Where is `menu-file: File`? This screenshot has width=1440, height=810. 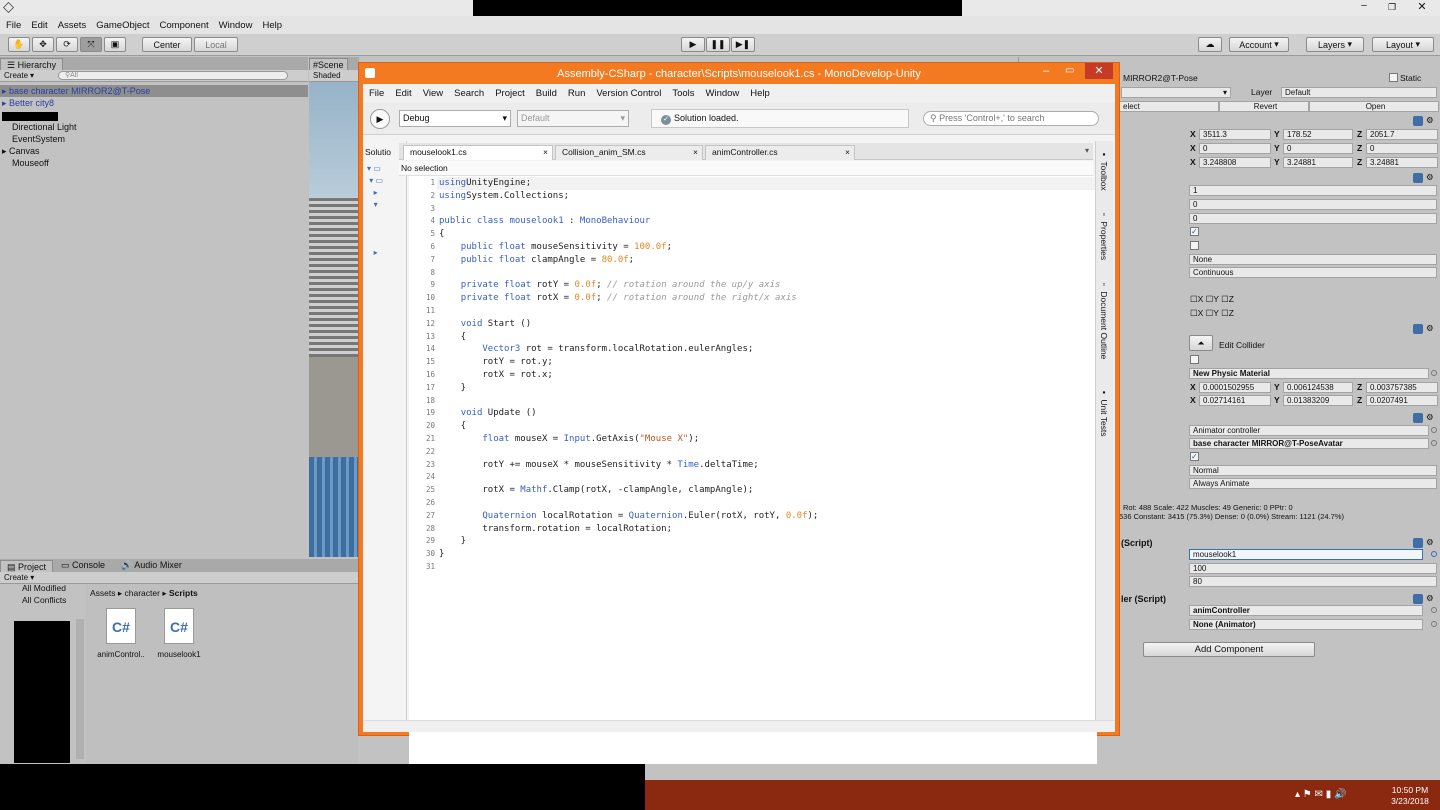 menu-file: File is located at coordinates (13, 25).